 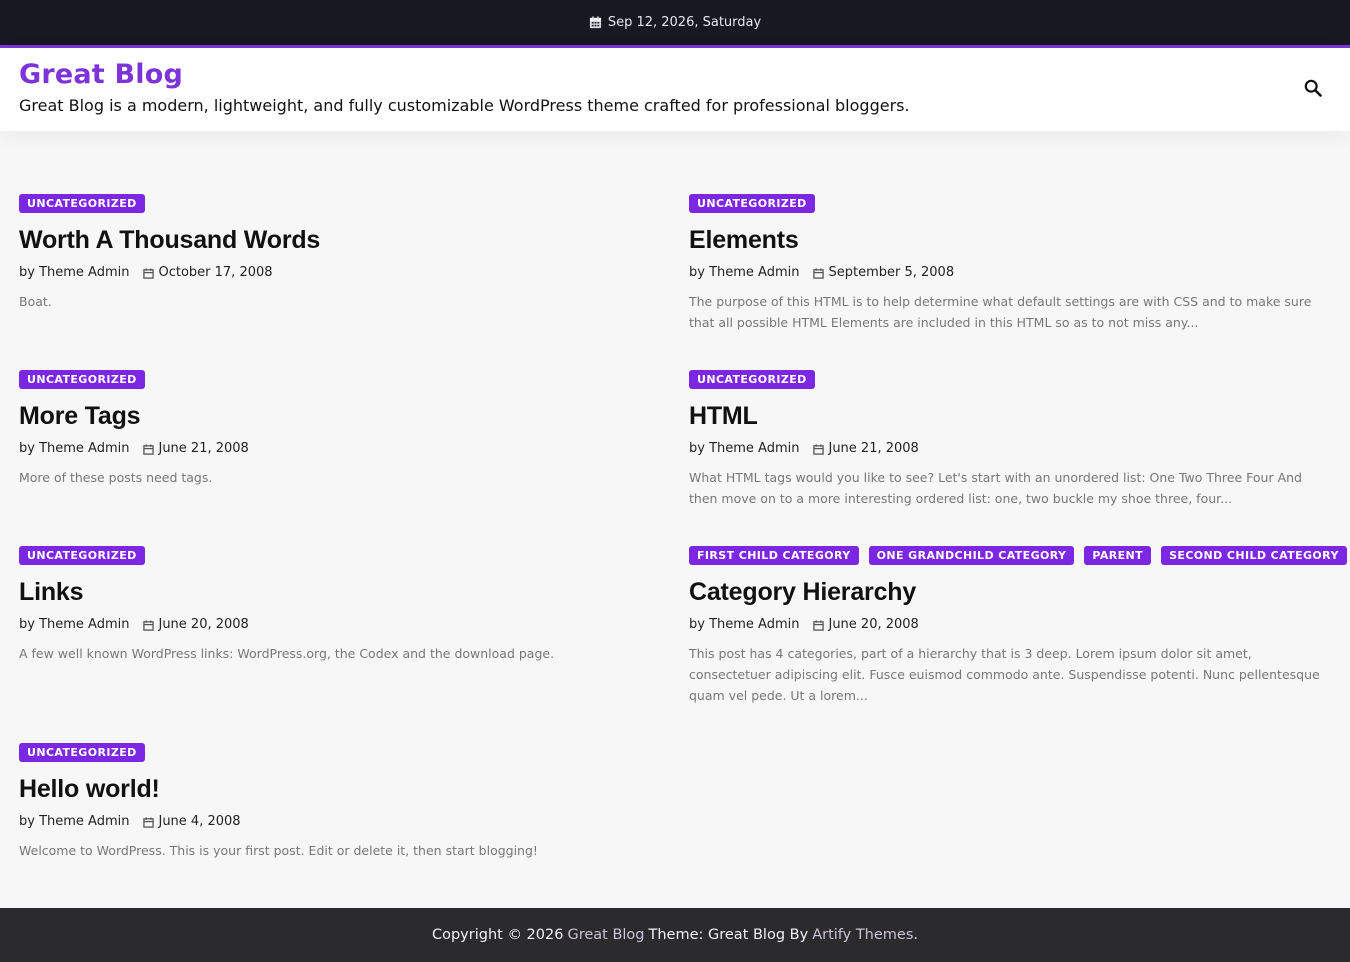 What do you see at coordinates (915, 935) in the screenshot?
I see `footer-period: .` at bounding box center [915, 935].